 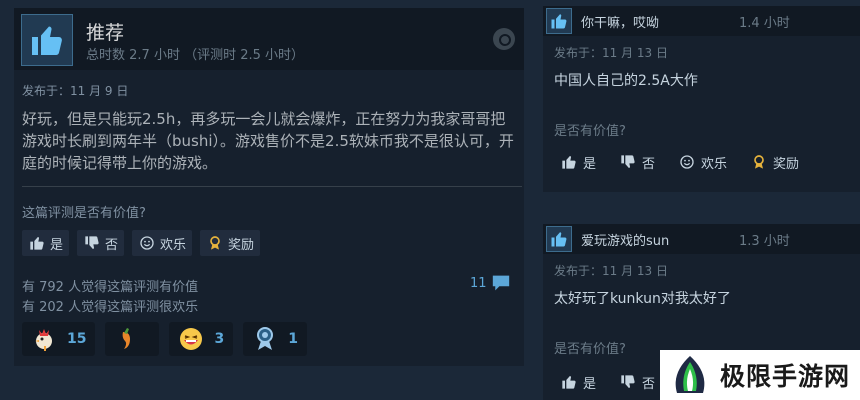 What do you see at coordinates (110, 307) in the screenshot?
I see `funny-count: 有 202 人觉得这篇评测很欢乐` at bounding box center [110, 307].